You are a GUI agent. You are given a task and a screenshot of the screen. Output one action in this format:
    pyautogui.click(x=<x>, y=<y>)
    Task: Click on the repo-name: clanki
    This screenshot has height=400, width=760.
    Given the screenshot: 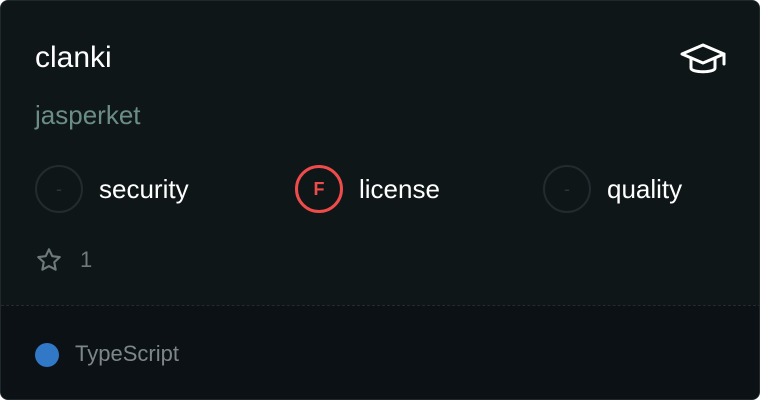 What is the action you would take?
    pyautogui.click(x=73, y=58)
    